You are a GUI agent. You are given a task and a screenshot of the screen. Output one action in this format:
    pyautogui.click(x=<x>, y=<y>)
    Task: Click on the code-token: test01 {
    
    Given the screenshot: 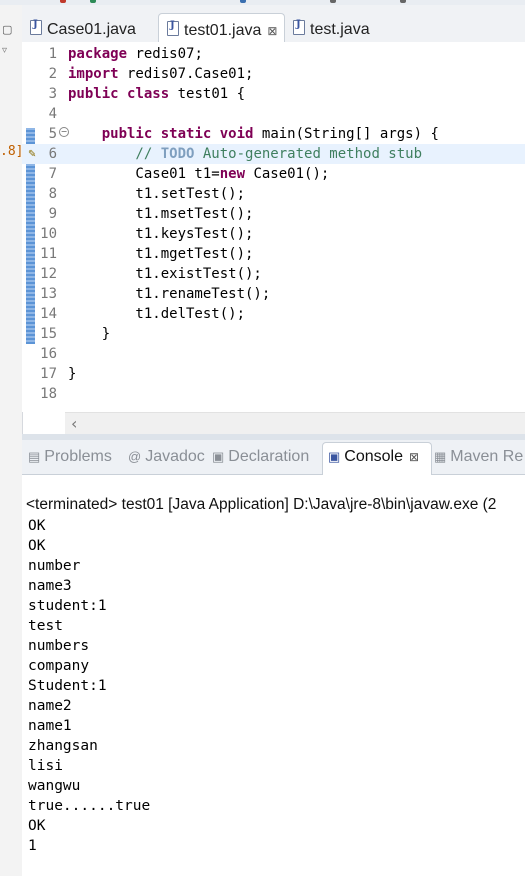 What is the action you would take?
    pyautogui.click(x=207, y=94)
    